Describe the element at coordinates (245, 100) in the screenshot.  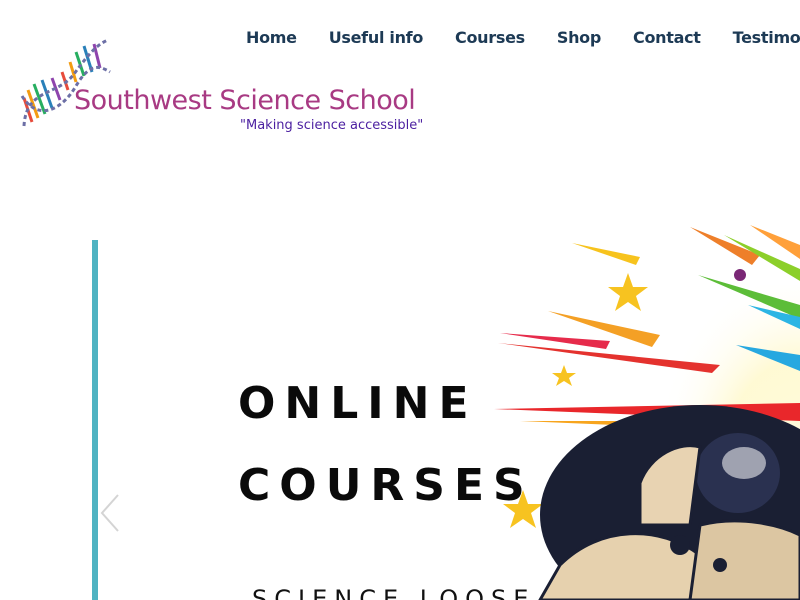
I see `logo-name: Southwest Science School` at that location.